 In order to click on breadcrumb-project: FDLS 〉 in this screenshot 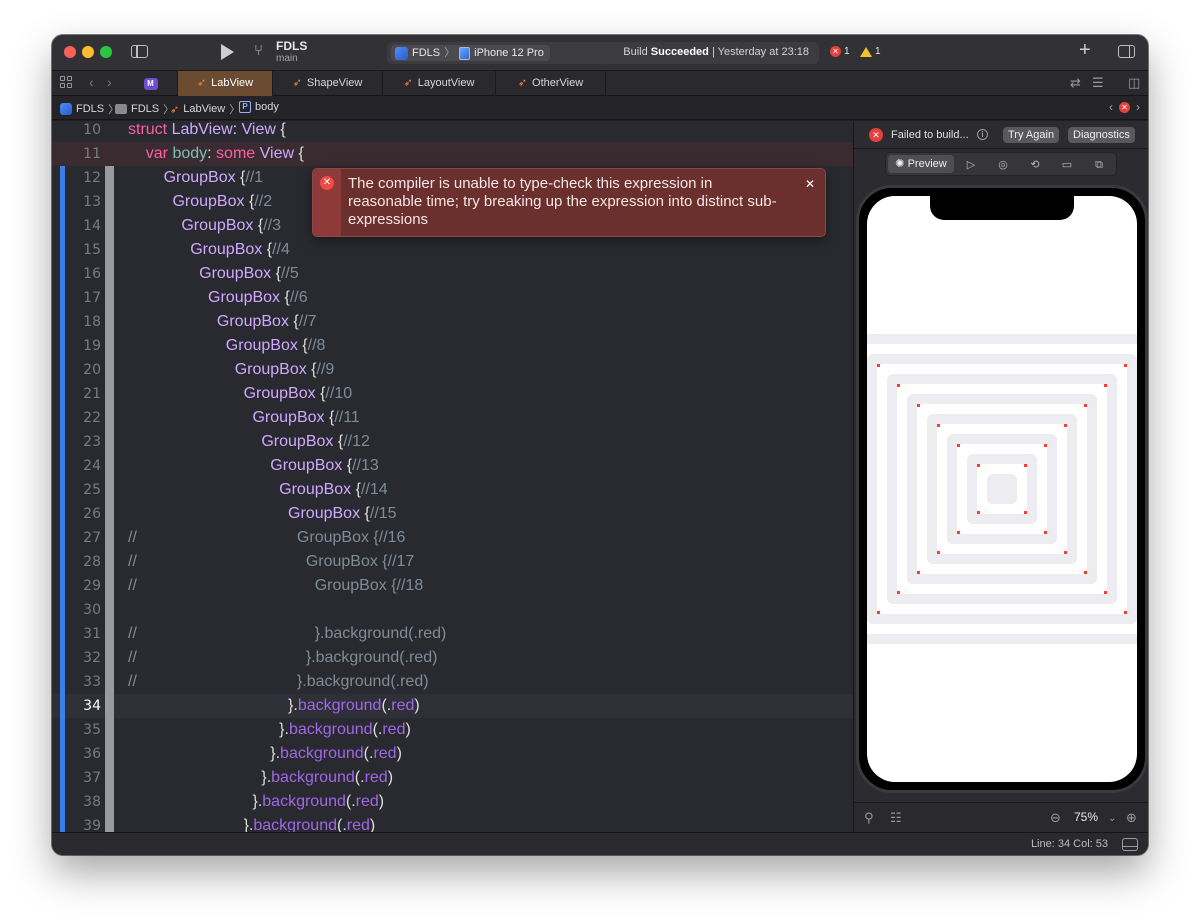, I will do `click(89, 109)`.